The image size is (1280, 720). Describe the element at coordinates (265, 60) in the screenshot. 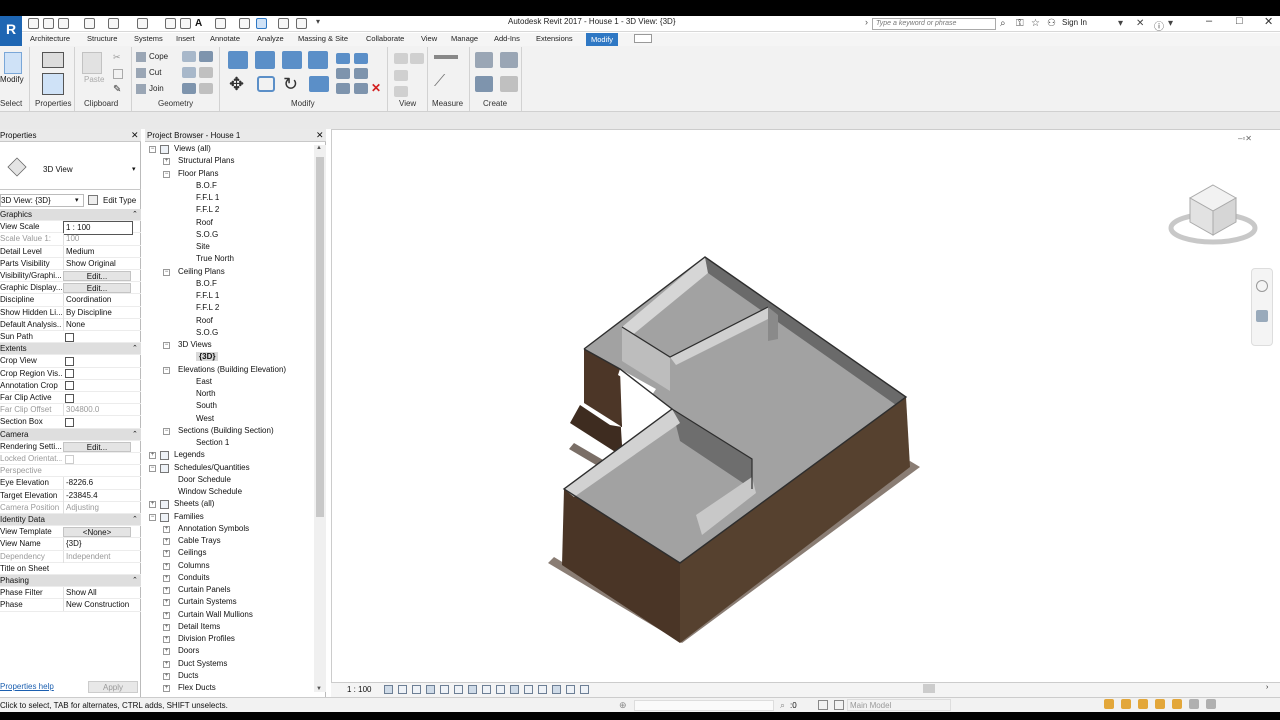

I see `offset-icon` at that location.